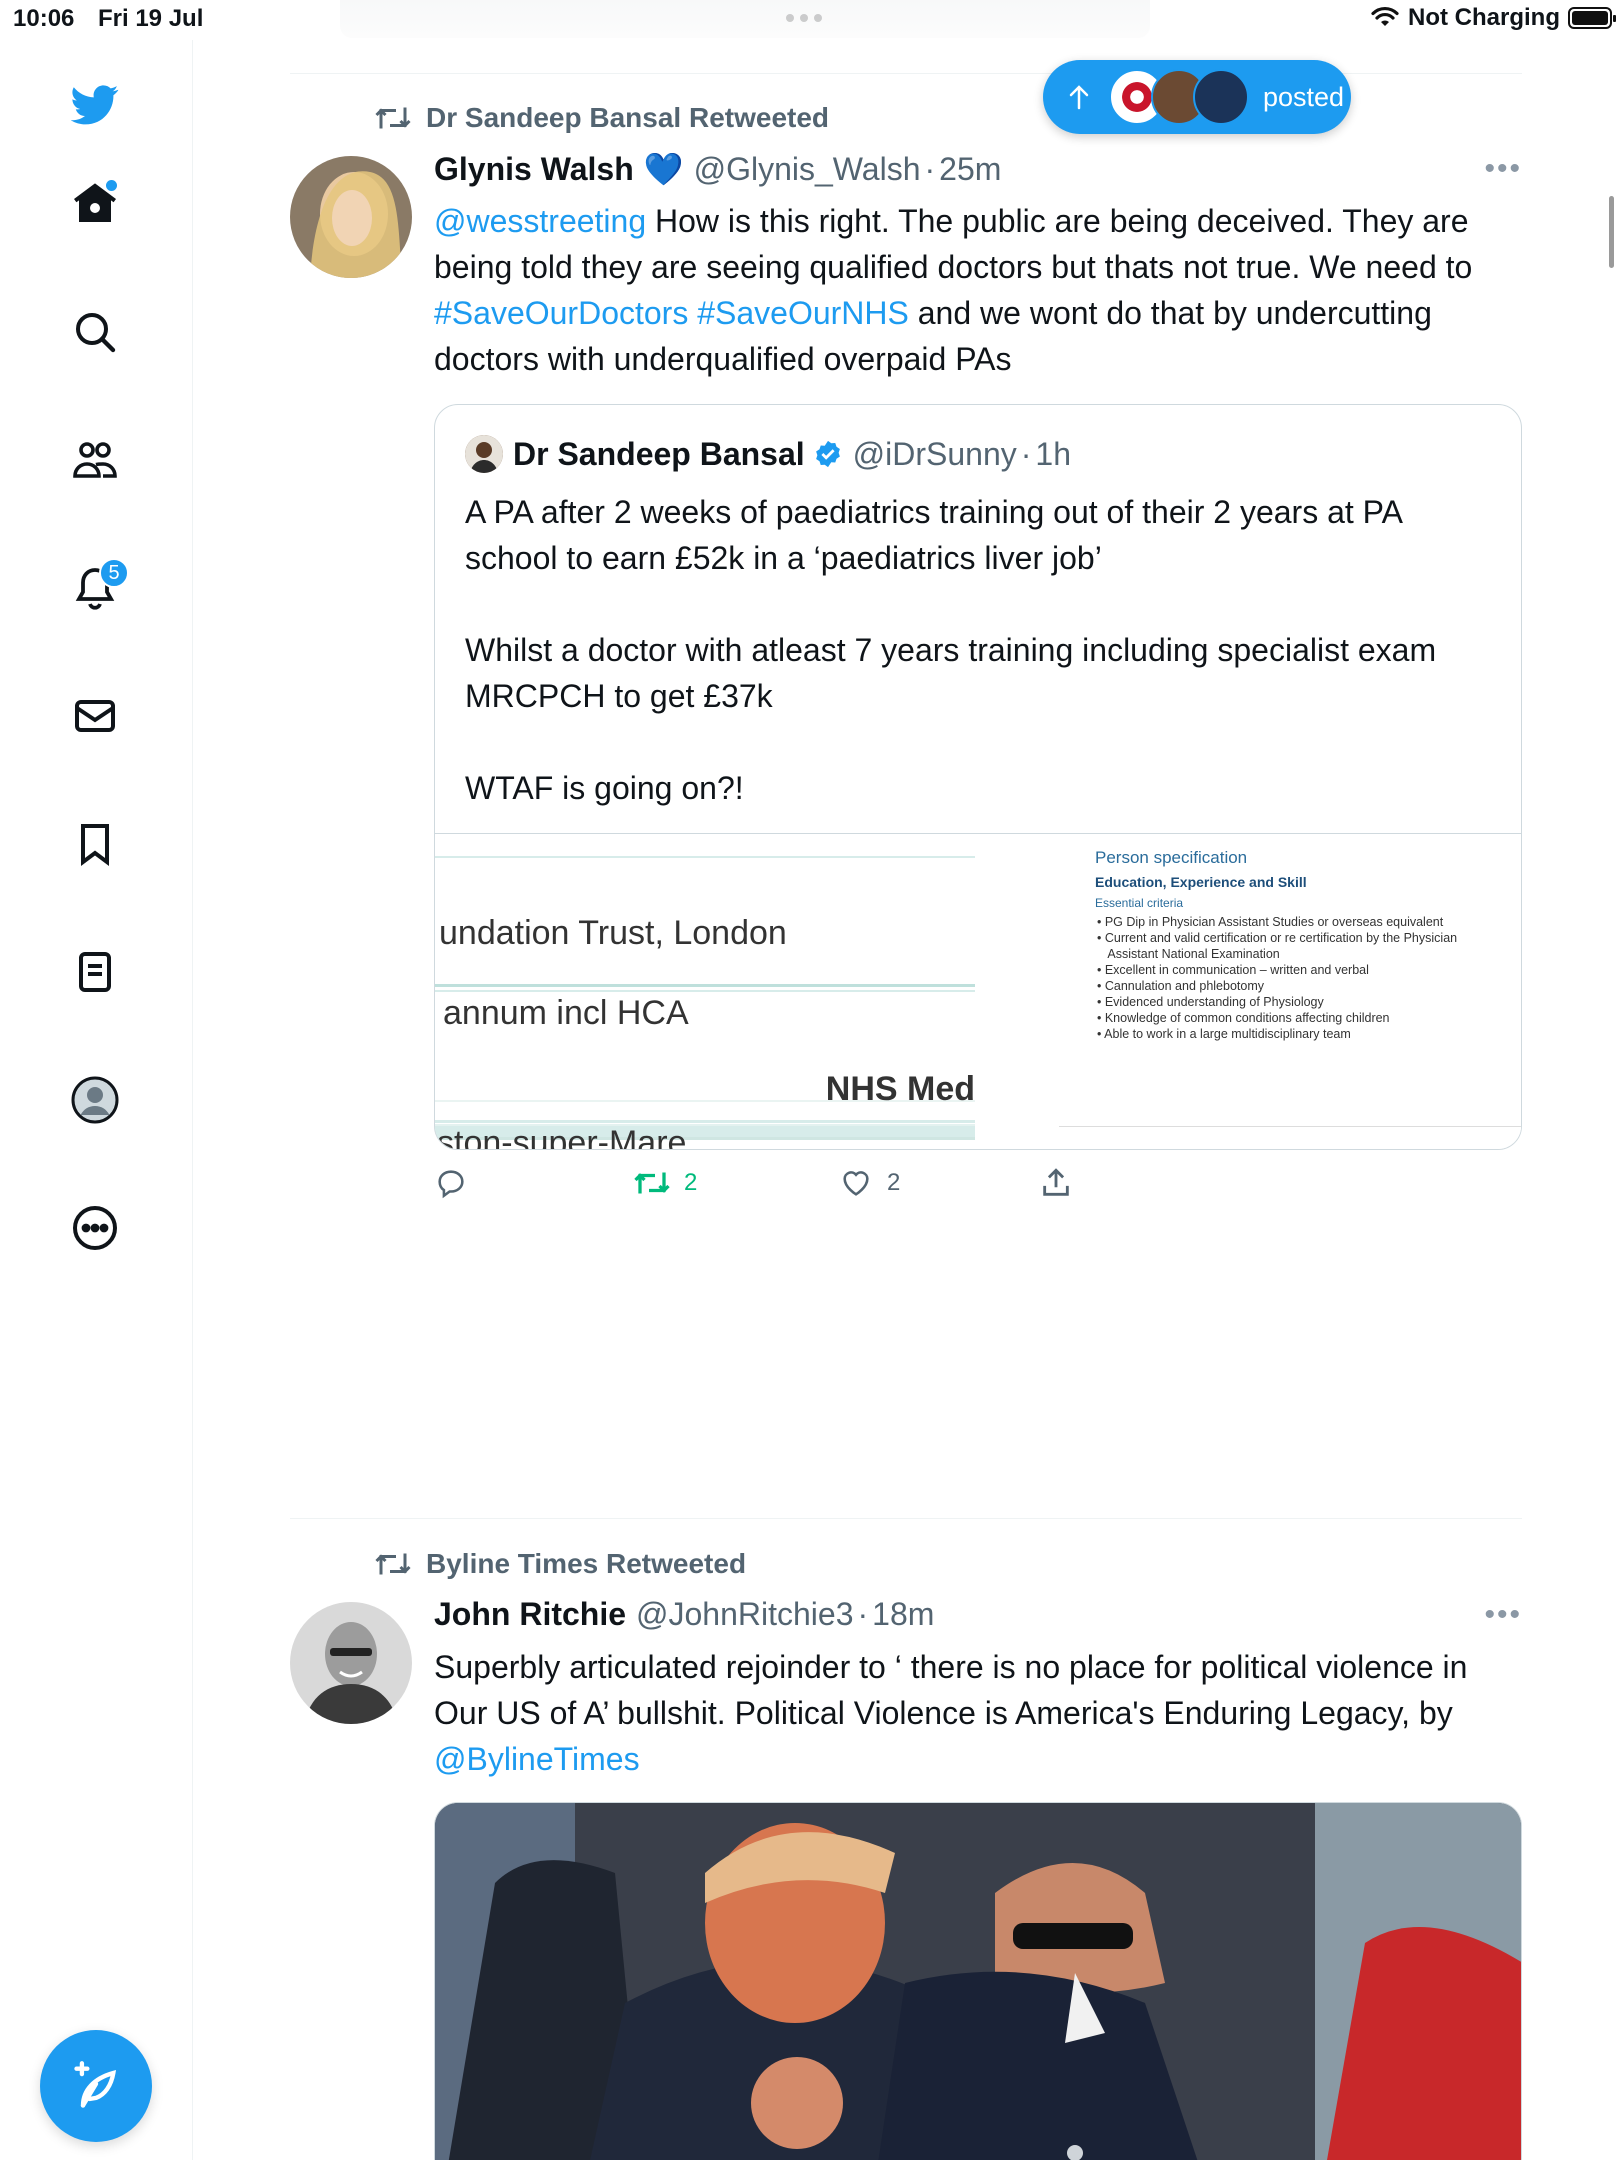  I want to click on heart-icon, so click(856, 1183).